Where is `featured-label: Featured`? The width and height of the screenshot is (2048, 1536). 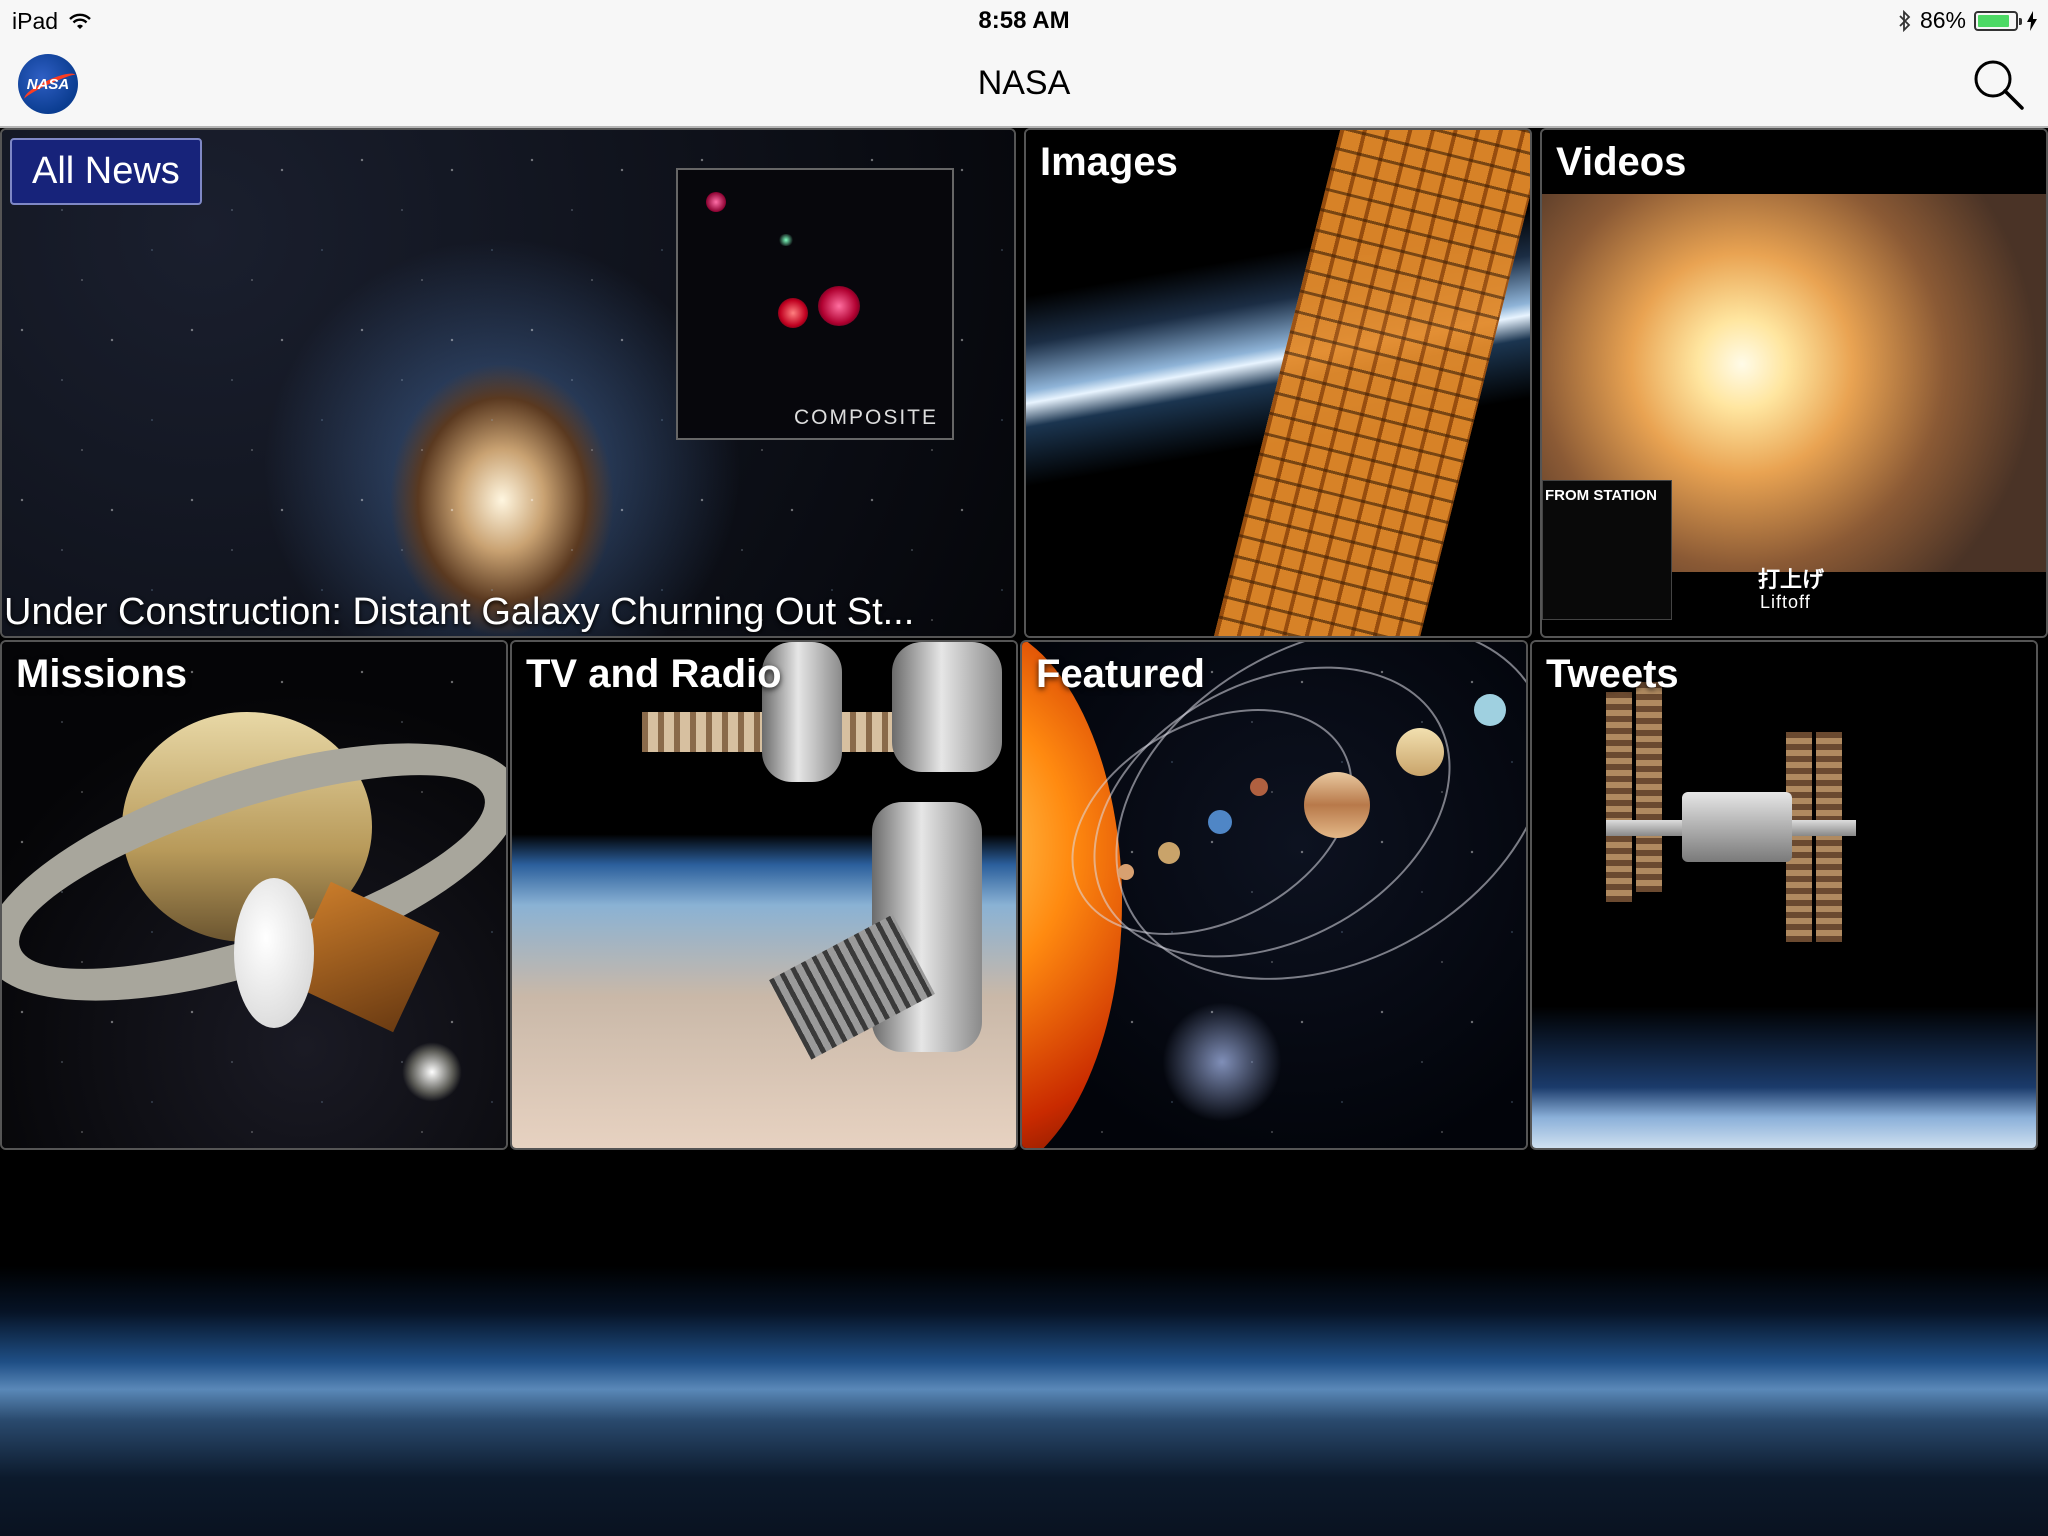
featured-label: Featured is located at coordinates (1120, 674).